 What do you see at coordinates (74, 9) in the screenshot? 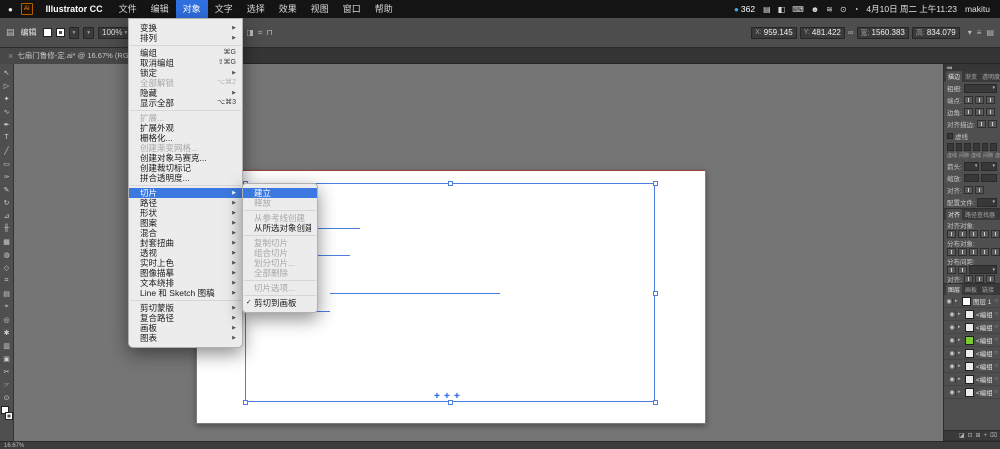
I see `app-menu-title: Illustrator CC` at bounding box center [74, 9].